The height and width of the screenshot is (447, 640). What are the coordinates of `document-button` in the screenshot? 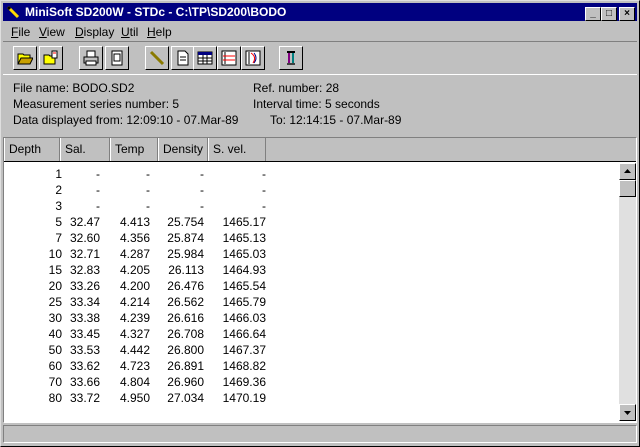 It's located at (183, 58).